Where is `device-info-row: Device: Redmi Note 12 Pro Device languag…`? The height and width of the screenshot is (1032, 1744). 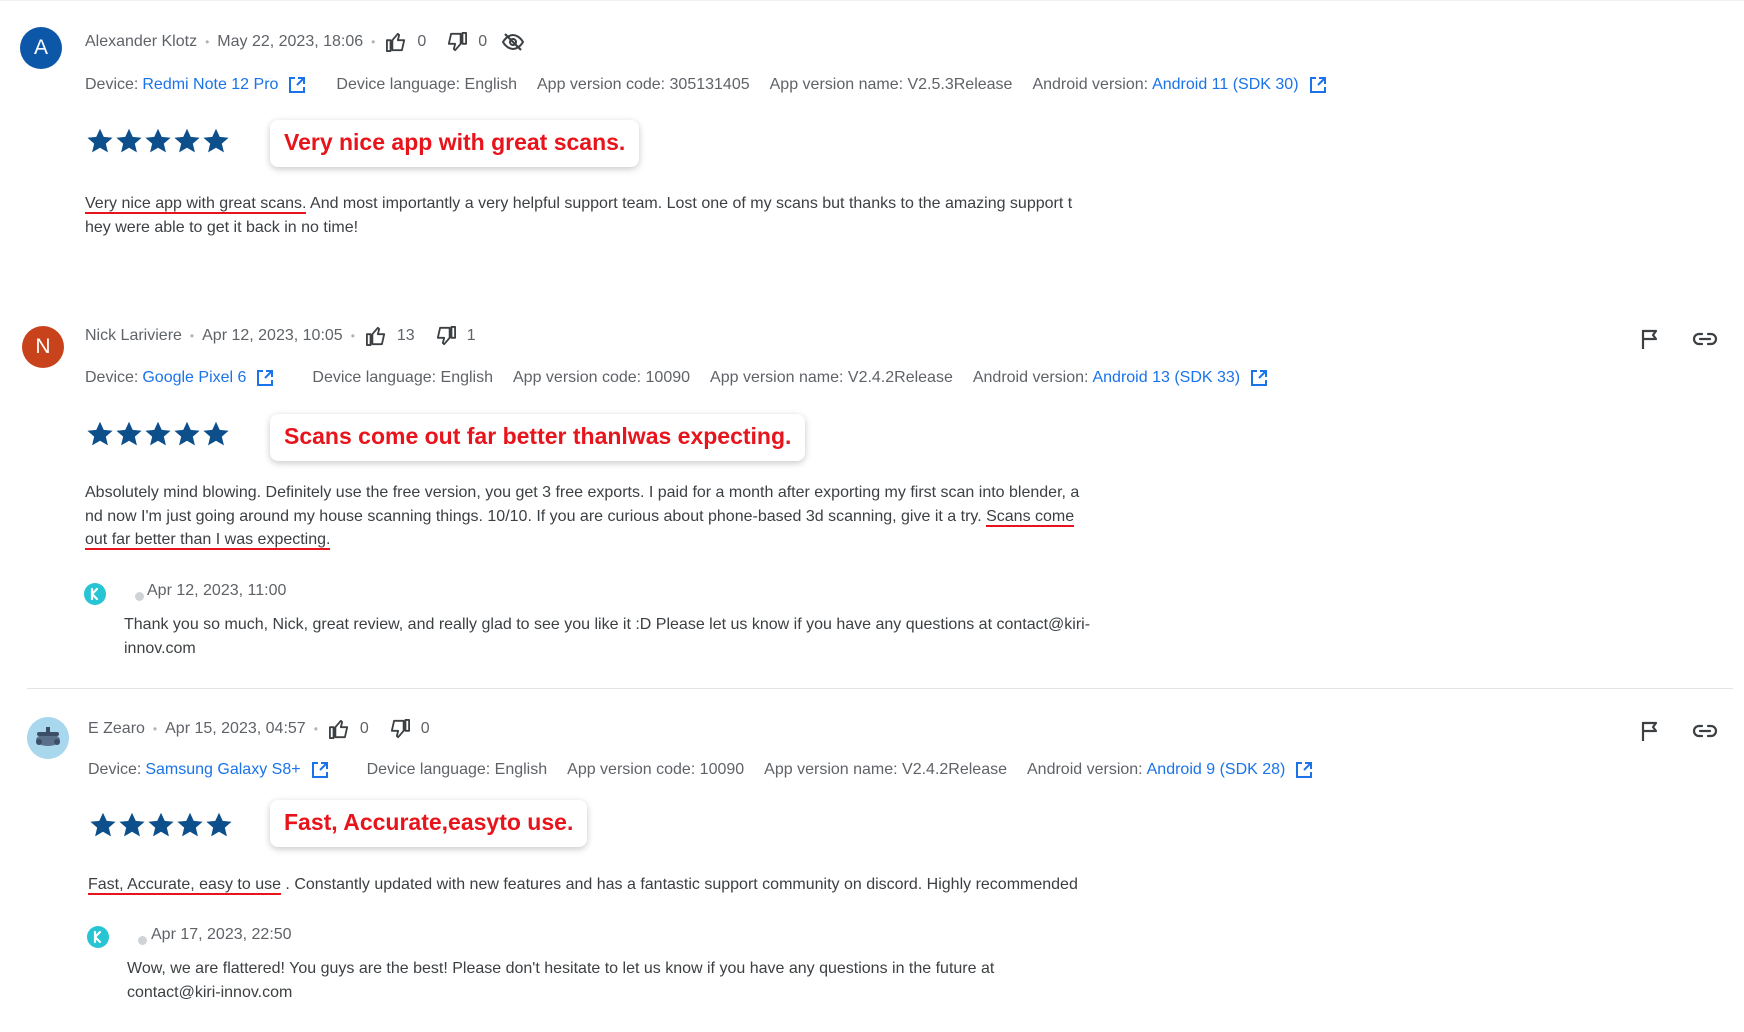 device-info-row: Device: Redmi Note 12 Pro Device languag… is located at coordinates (716, 85).